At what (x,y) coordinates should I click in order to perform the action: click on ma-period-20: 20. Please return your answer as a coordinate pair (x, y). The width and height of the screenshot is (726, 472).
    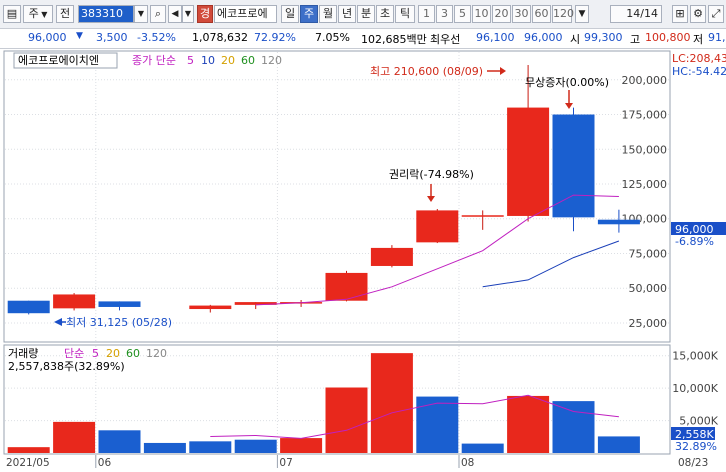
    Looking at the image, I should click on (228, 60).